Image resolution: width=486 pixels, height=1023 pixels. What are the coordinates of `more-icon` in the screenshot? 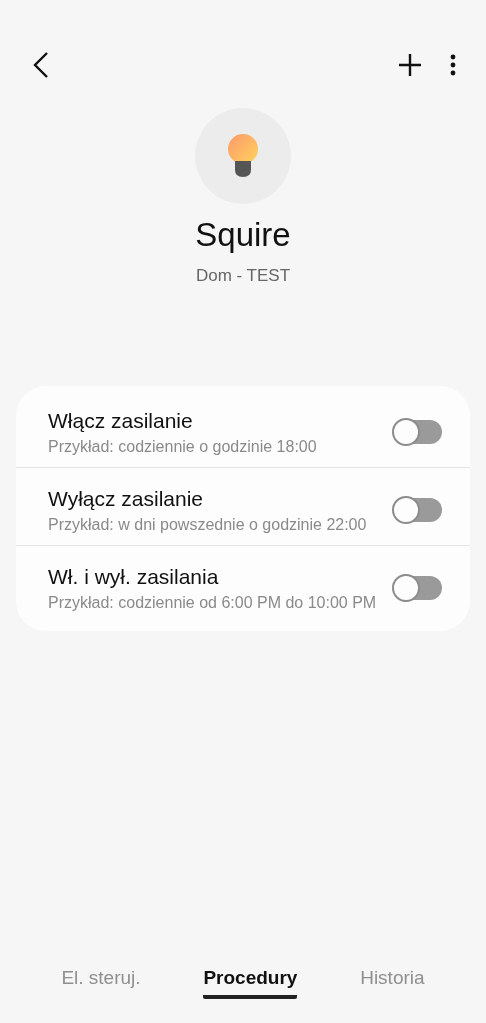 It's located at (453, 65).